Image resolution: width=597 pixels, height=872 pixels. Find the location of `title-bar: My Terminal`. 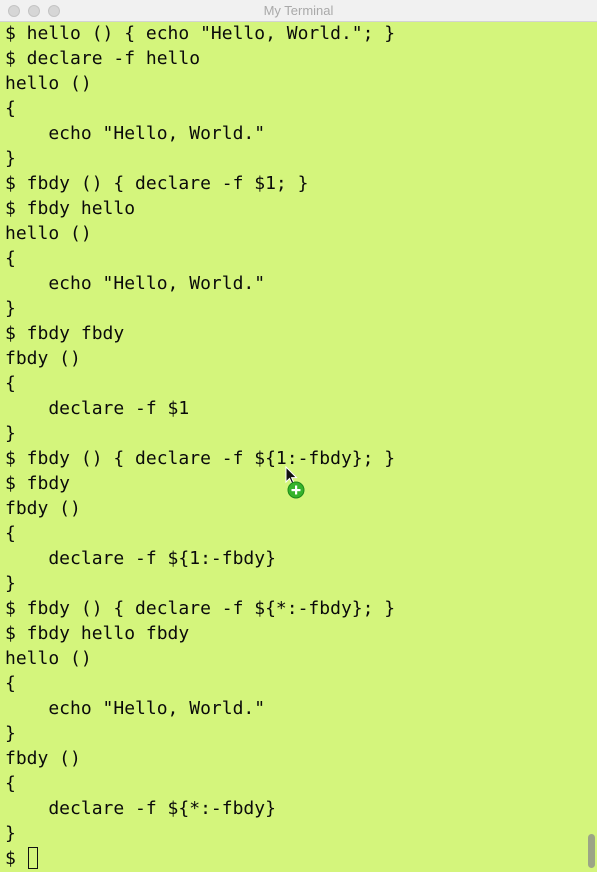

title-bar: My Terminal is located at coordinates (298, 11).